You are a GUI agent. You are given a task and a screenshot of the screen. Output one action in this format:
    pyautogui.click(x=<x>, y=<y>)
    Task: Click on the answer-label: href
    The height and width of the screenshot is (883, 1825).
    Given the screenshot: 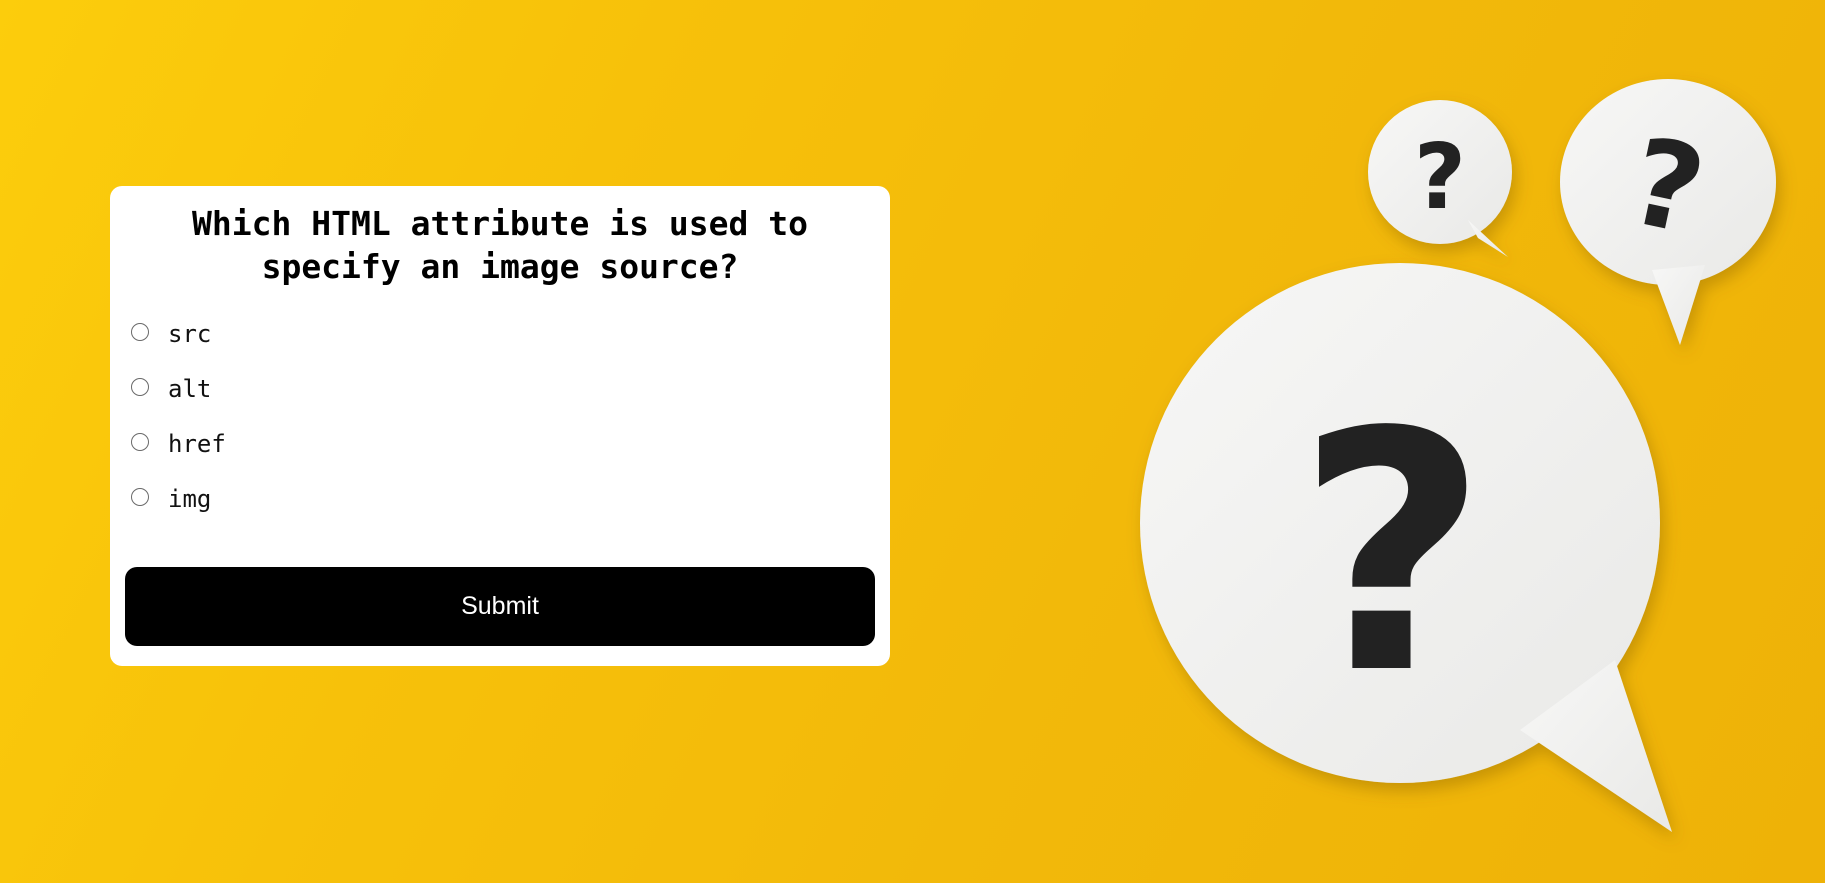 What is the action you would take?
    pyautogui.click(x=197, y=443)
    